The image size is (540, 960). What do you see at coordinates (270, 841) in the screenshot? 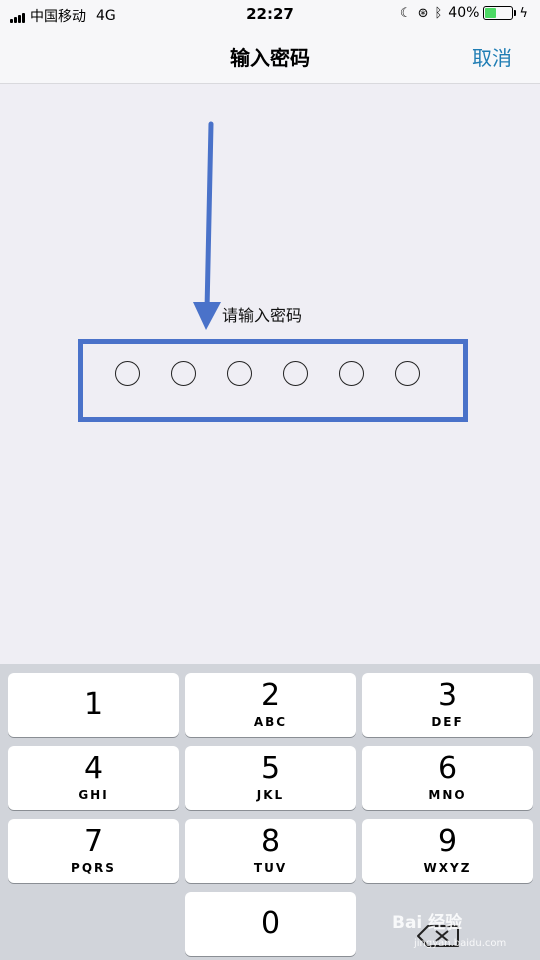
I see `key-digit: 8` at bounding box center [270, 841].